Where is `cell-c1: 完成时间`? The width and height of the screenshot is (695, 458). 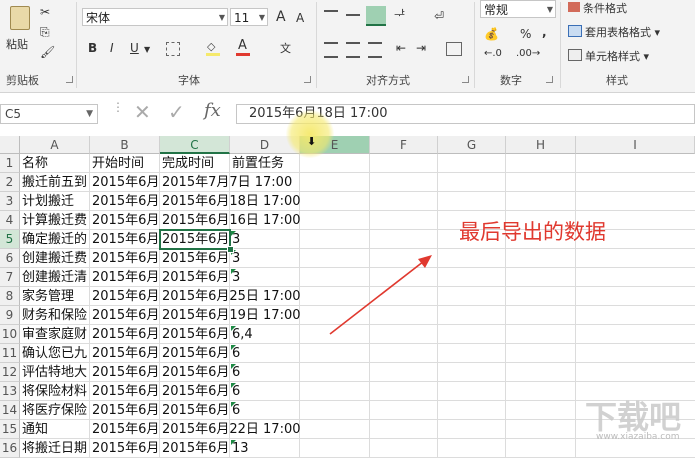
cell-c1: 完成时间 is located at coordinates (195, 163).